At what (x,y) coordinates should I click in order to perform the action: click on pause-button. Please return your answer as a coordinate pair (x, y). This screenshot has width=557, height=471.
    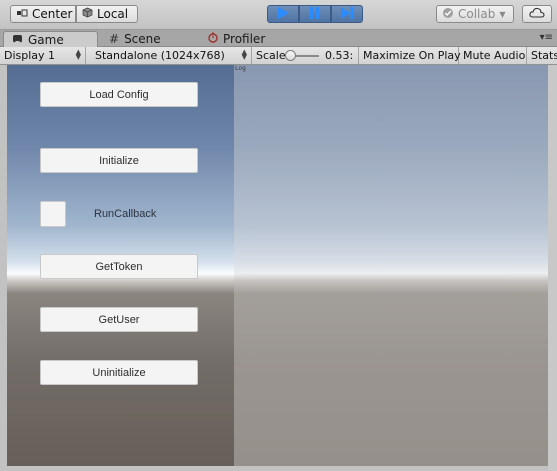
    Looking at the image, I should click on (315, 14).